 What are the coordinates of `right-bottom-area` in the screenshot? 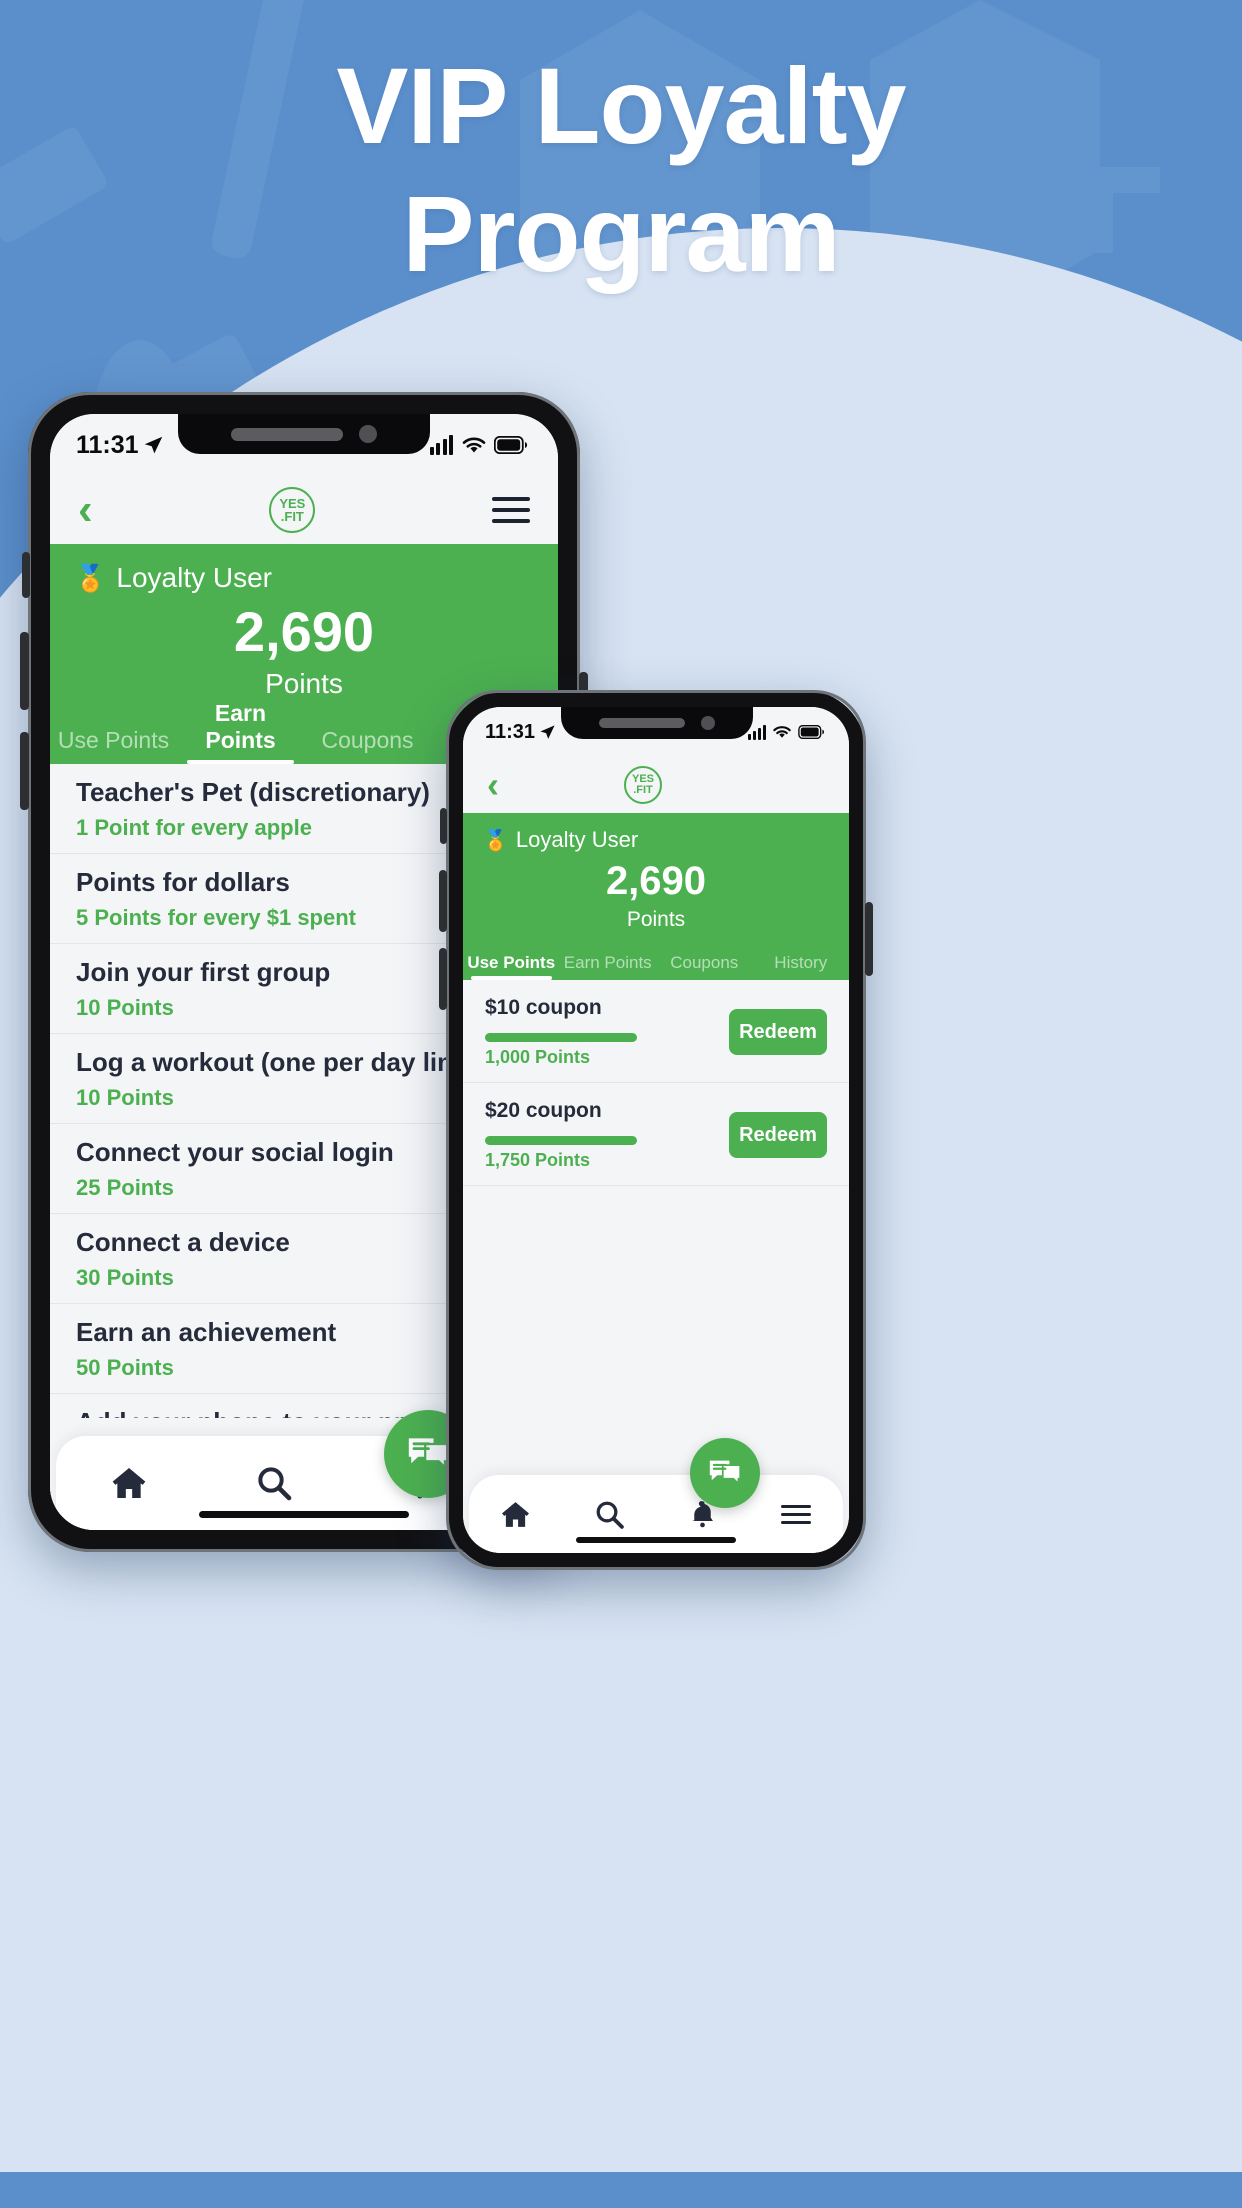 It's located at (656, 1505).